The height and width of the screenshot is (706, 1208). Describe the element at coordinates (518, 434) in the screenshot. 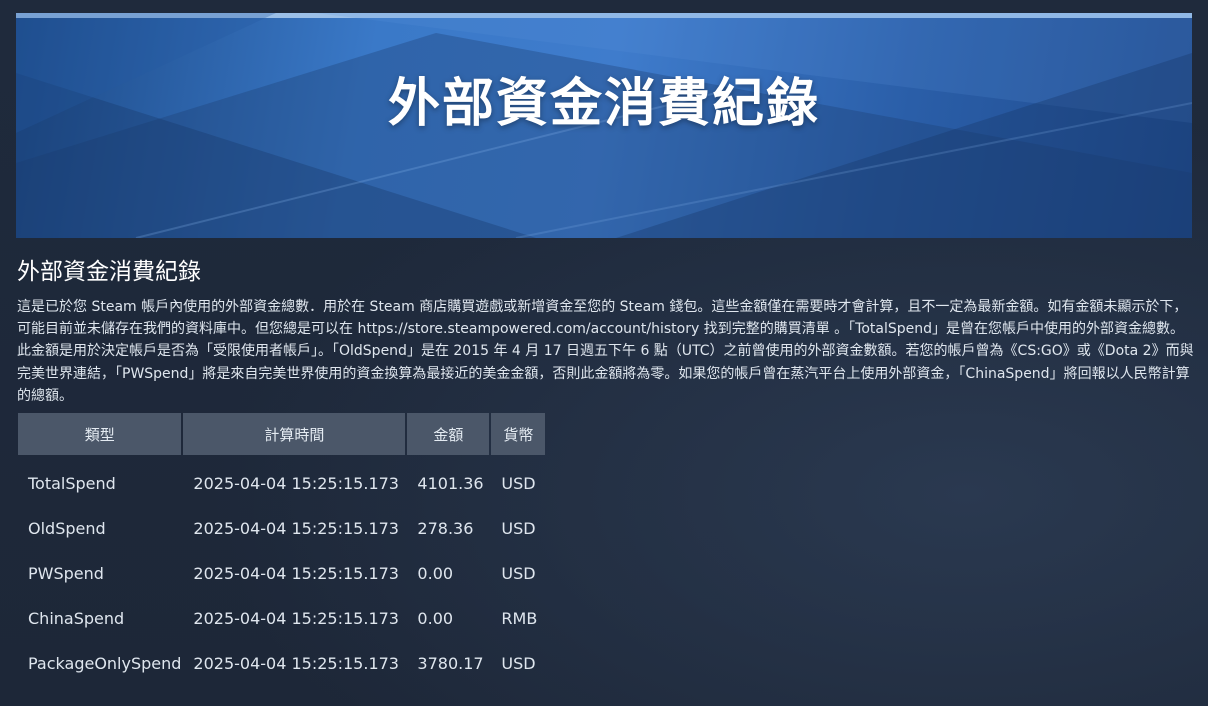

I see `column-header-currency: 貨幣` at that location.